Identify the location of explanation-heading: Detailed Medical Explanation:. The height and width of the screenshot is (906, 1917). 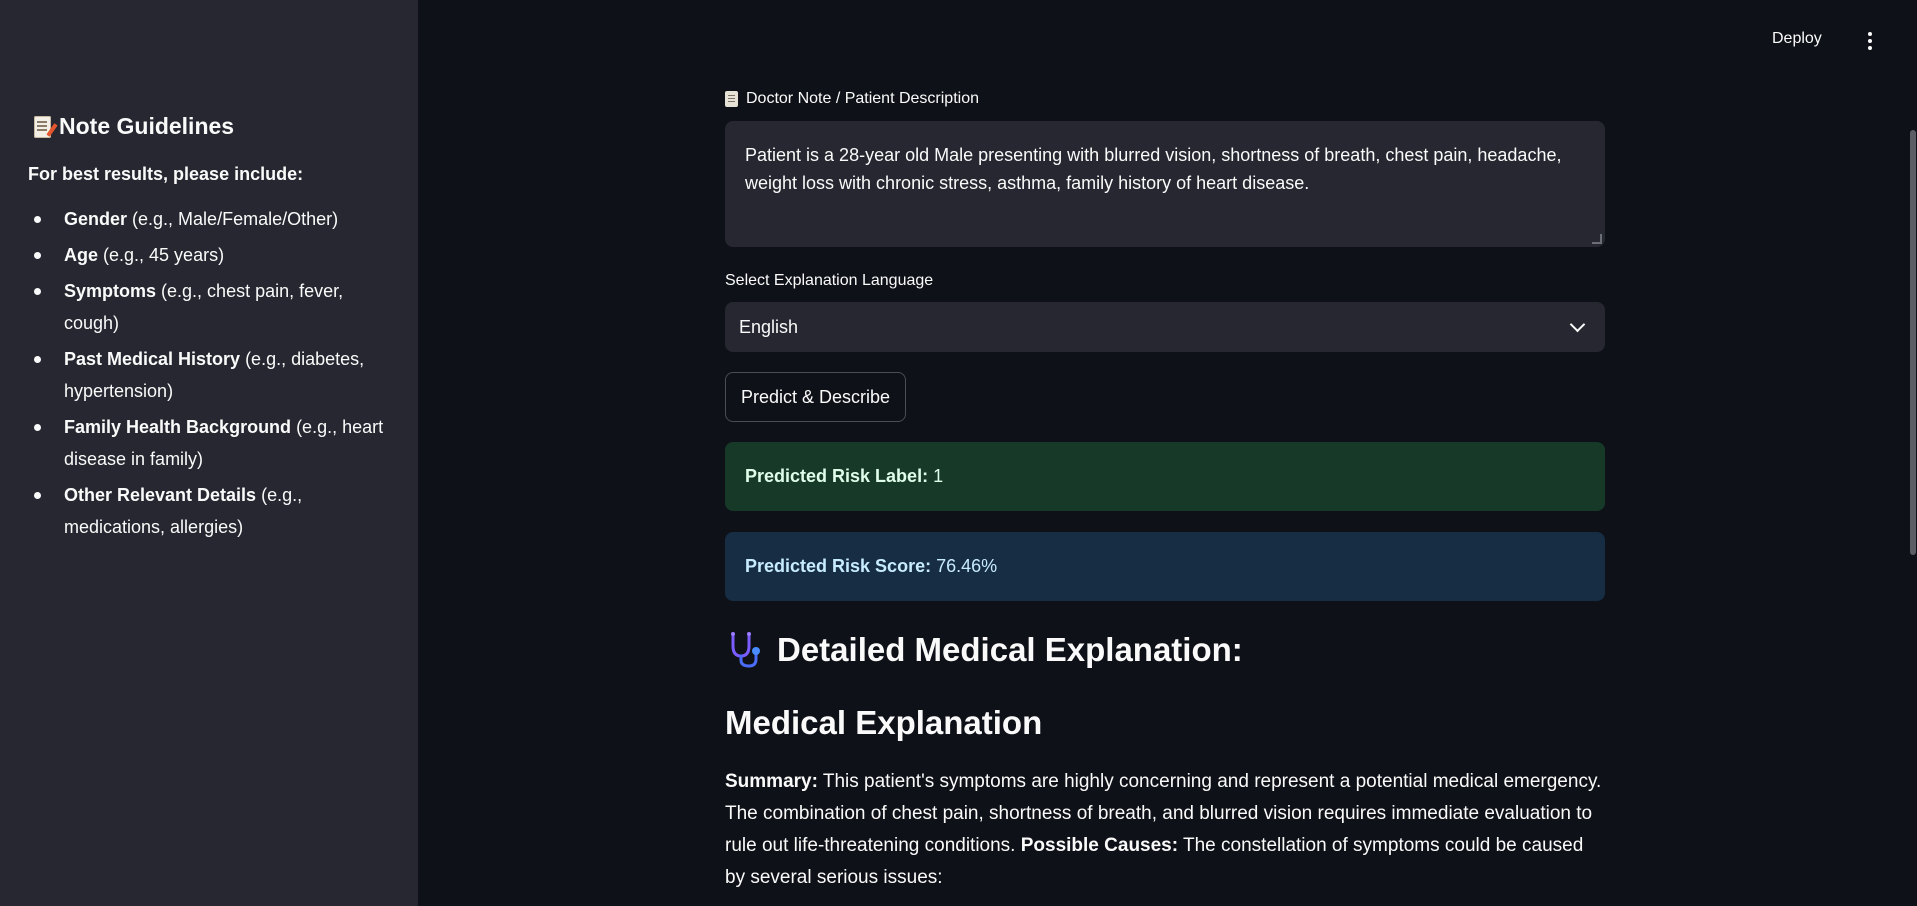
(984, 650).